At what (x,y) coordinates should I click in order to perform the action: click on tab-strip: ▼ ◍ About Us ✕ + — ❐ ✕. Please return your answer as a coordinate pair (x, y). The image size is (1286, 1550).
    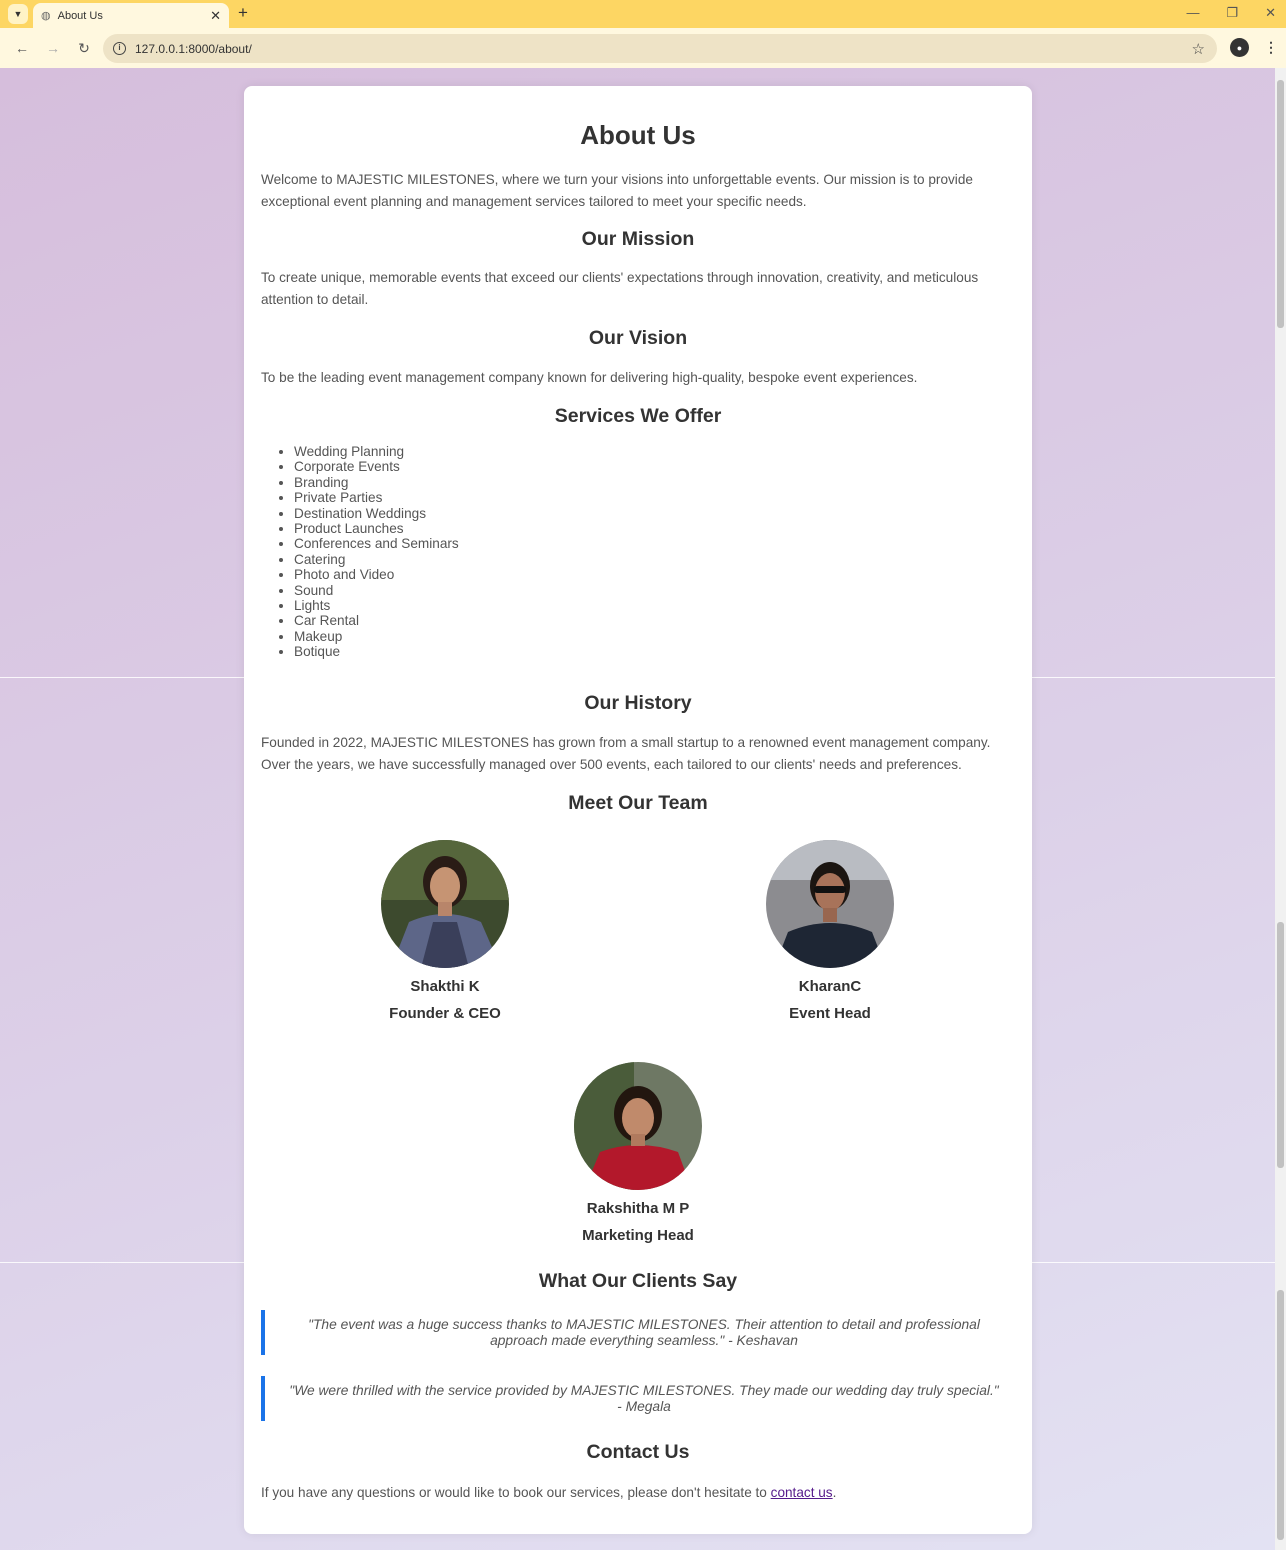
    Looking at the image, I should click on (643, 14).